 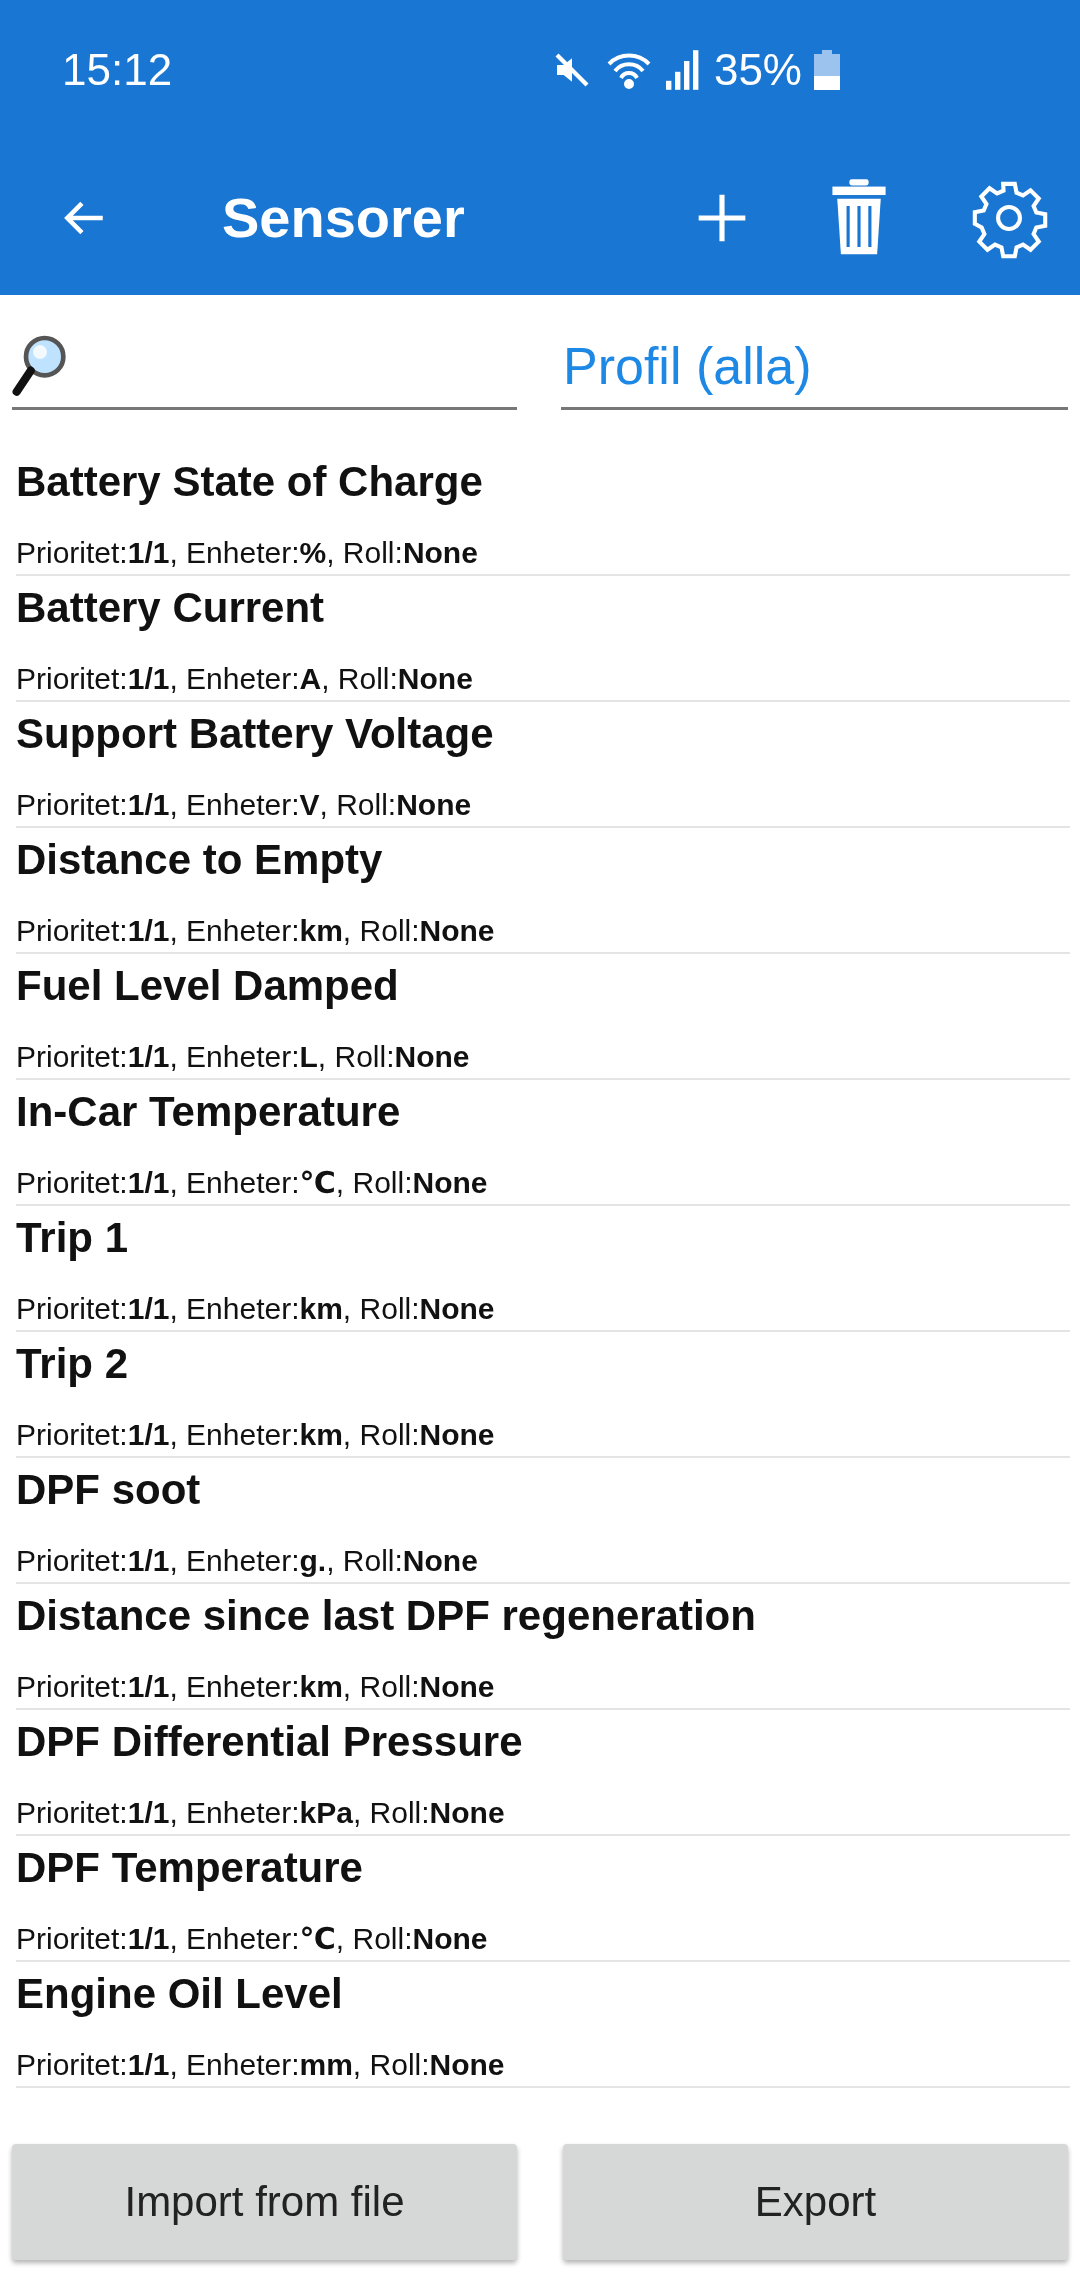 I want to click on battery-icon, so click(x=827, y=70).